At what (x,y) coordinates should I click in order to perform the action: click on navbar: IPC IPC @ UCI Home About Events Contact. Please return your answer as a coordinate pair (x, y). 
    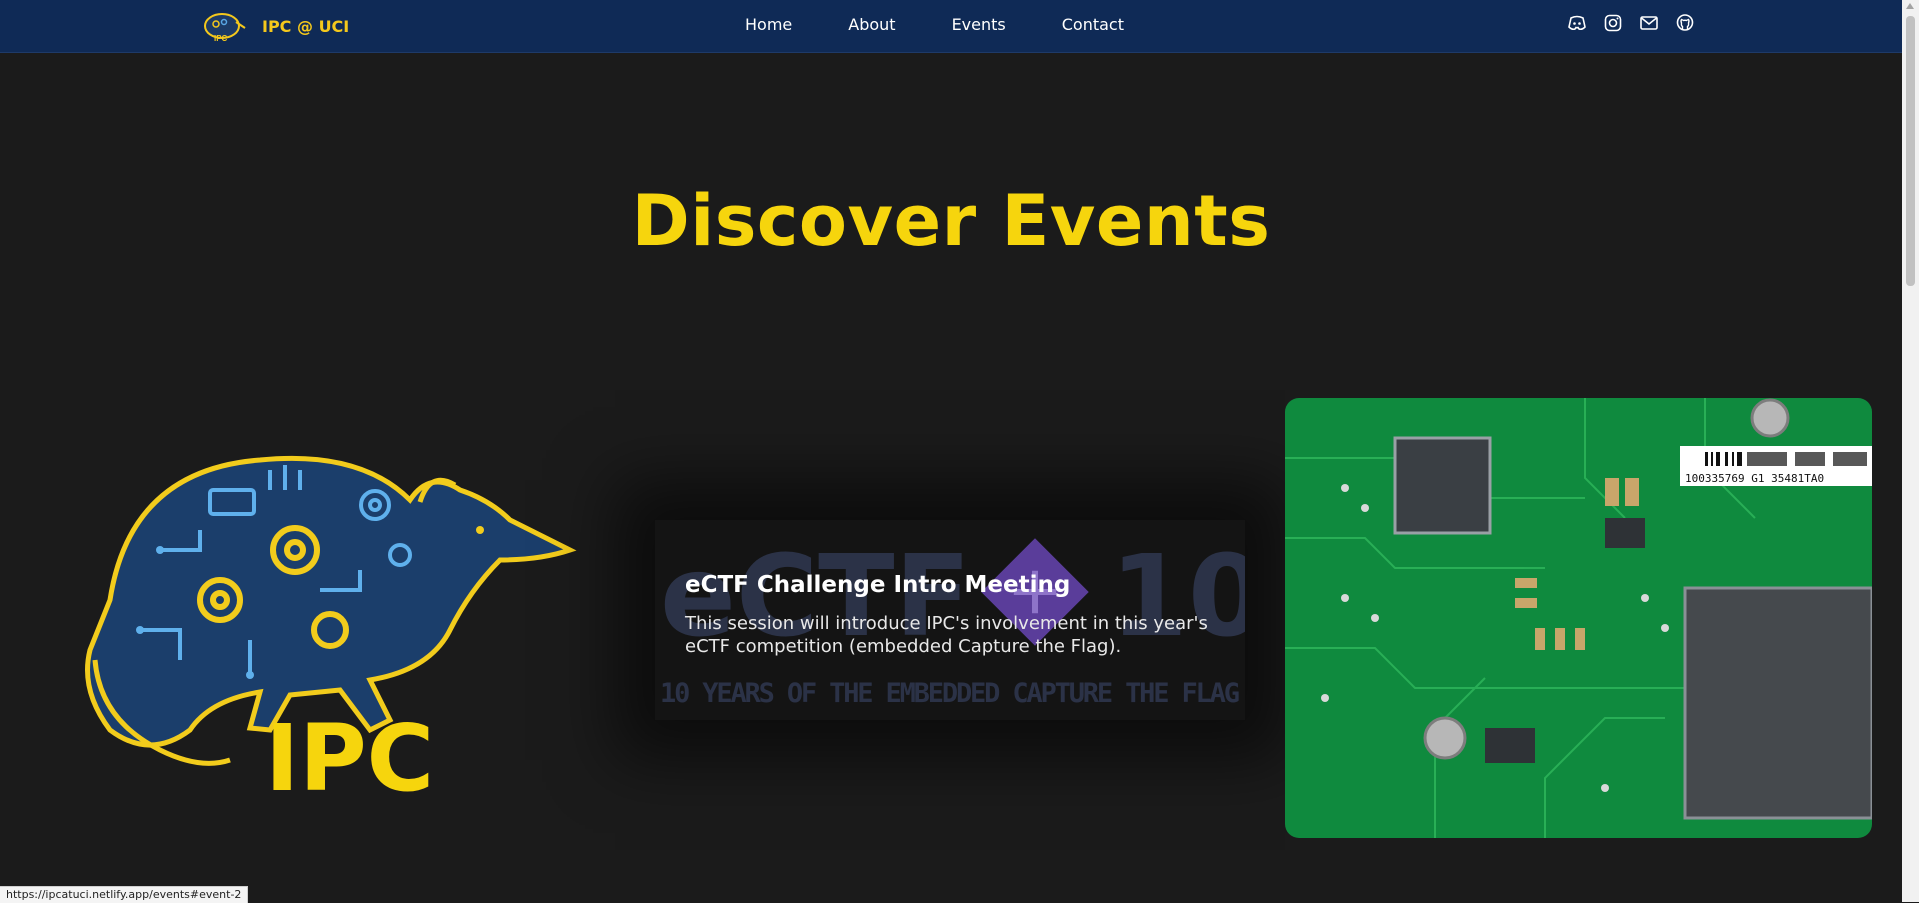
    Looking at the image, I should click on (951, 26).